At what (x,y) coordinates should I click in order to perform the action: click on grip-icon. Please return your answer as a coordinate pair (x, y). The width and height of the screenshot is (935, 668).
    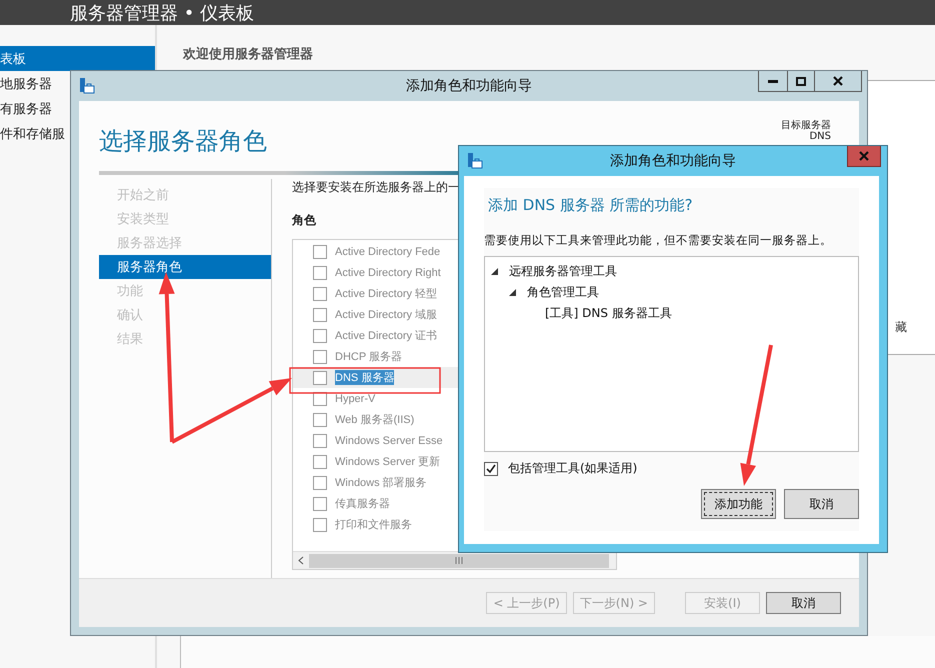
    Looking at the image, I should click on (459, 560).